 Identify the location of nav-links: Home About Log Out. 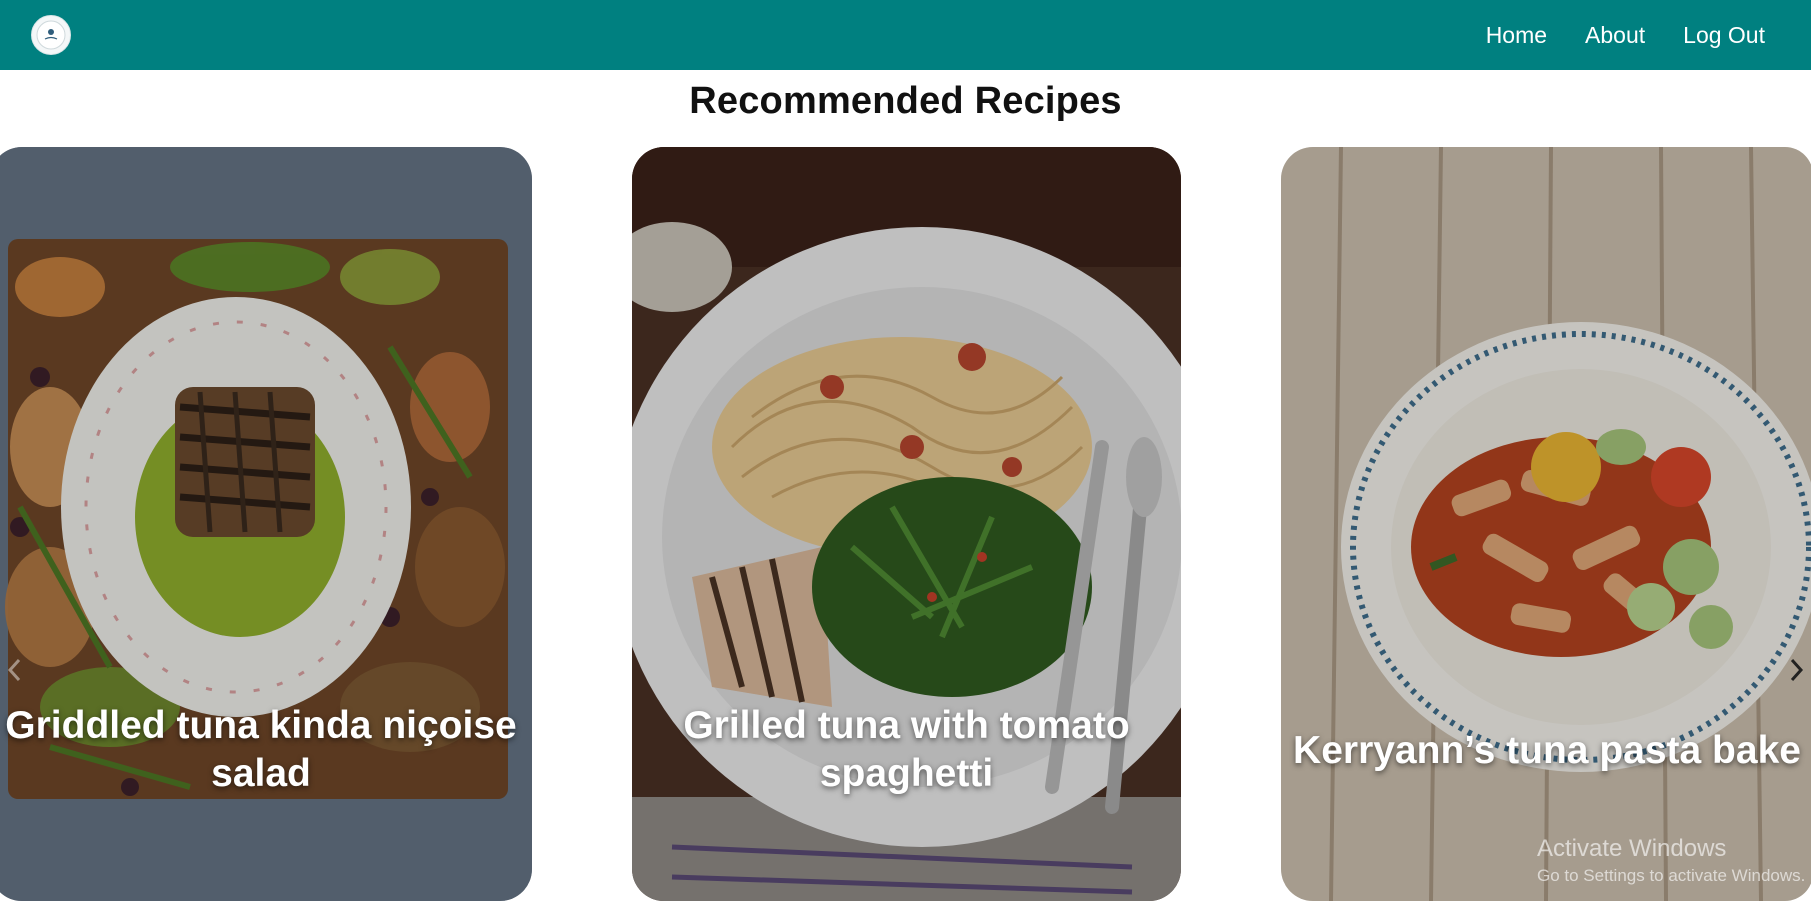
(1606, 35).